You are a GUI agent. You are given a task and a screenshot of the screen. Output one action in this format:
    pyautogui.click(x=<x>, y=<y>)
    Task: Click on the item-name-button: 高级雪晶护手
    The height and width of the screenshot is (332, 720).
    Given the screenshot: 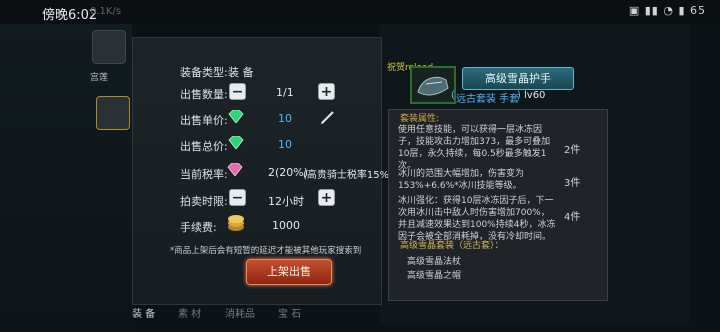 What is the action you would take?
    pyautogui.click(x=518, y=78)
    